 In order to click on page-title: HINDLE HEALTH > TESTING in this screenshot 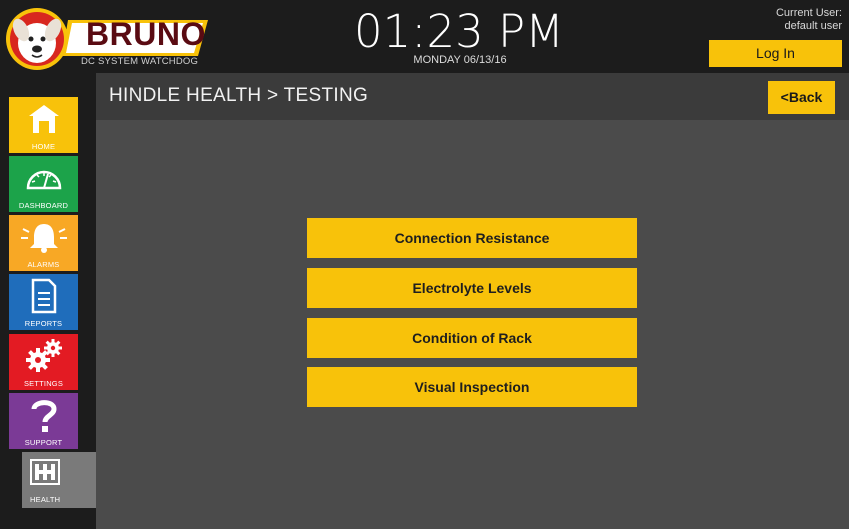, I will do `click(239, 95)`.